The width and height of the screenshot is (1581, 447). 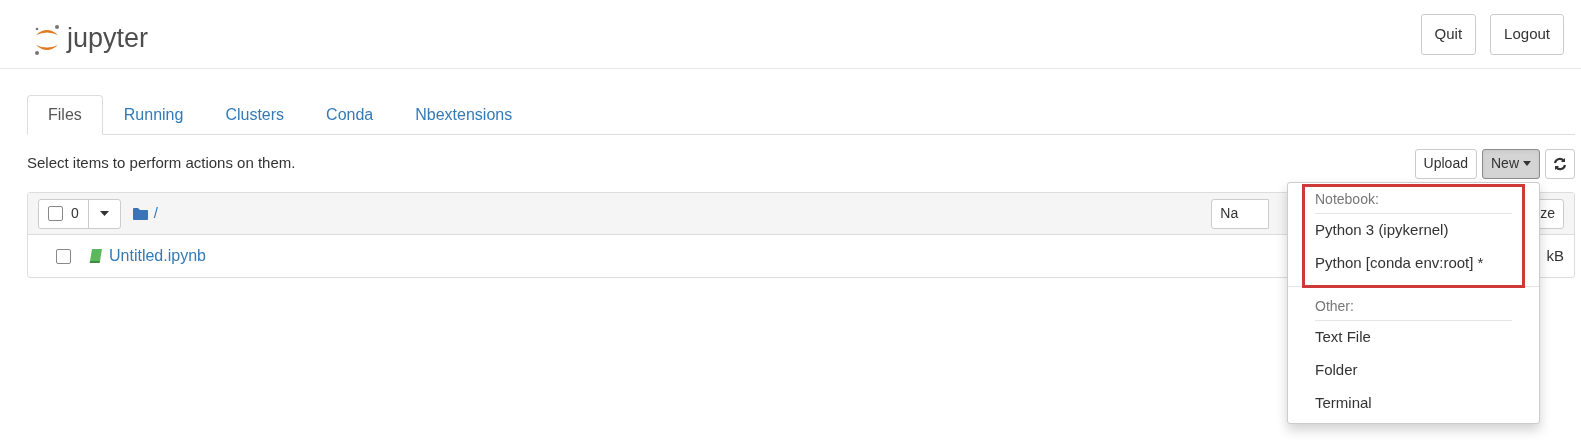 I want to click on file-size: kB, so click(x=1555, y=255).